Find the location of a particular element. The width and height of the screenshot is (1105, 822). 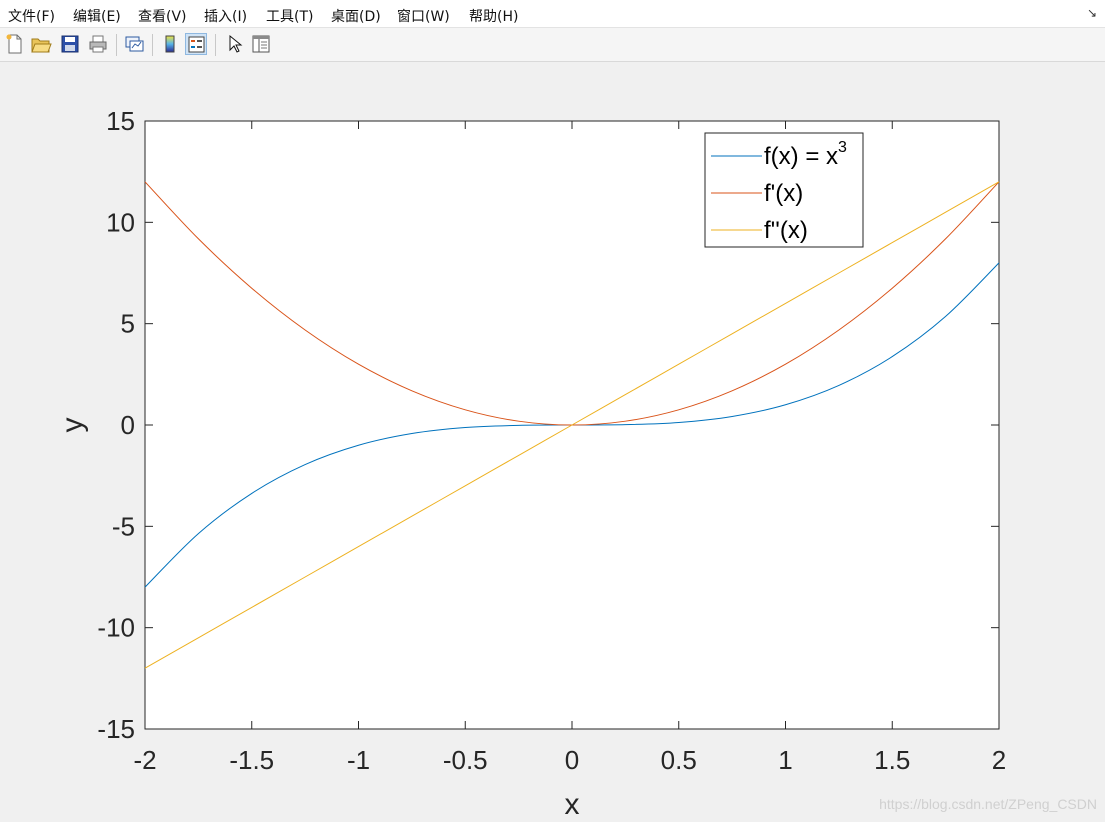

legend-icon is located at coordinates (196, 44).